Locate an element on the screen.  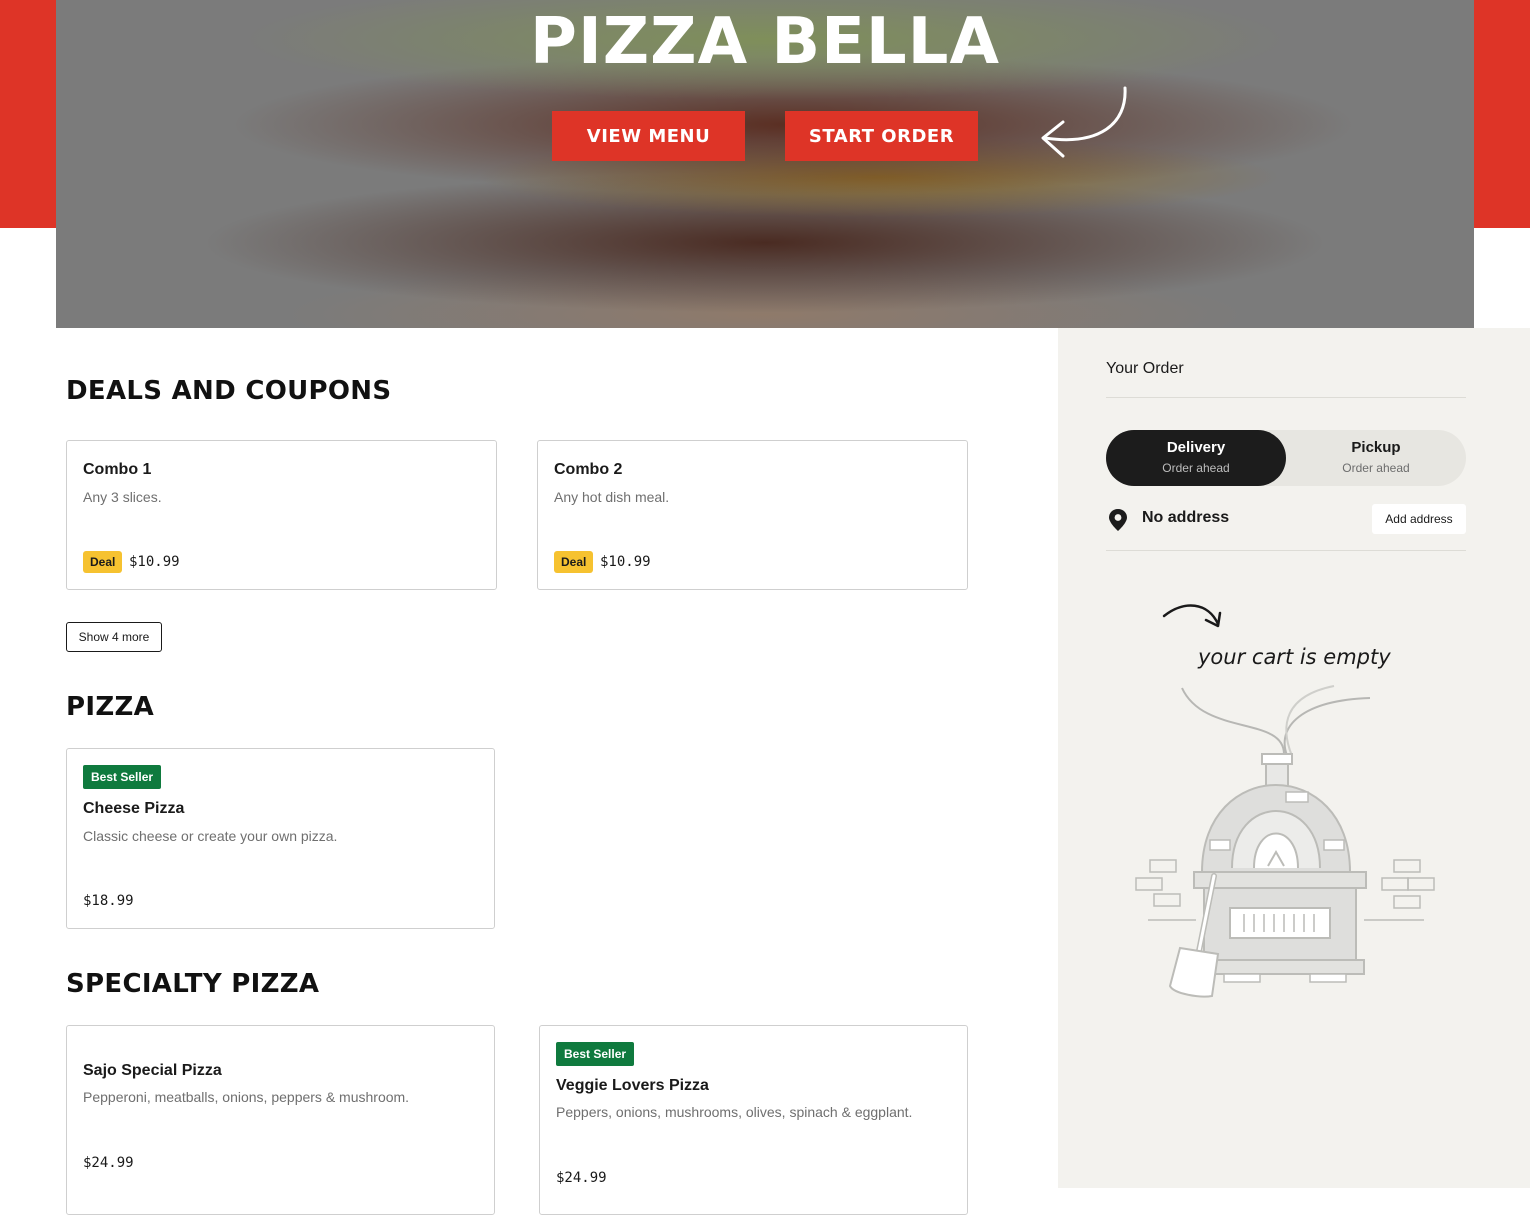
deal-card: Combo 2 Any hot dish meal. Deal $10.99 is located at coordinates (752, 515).